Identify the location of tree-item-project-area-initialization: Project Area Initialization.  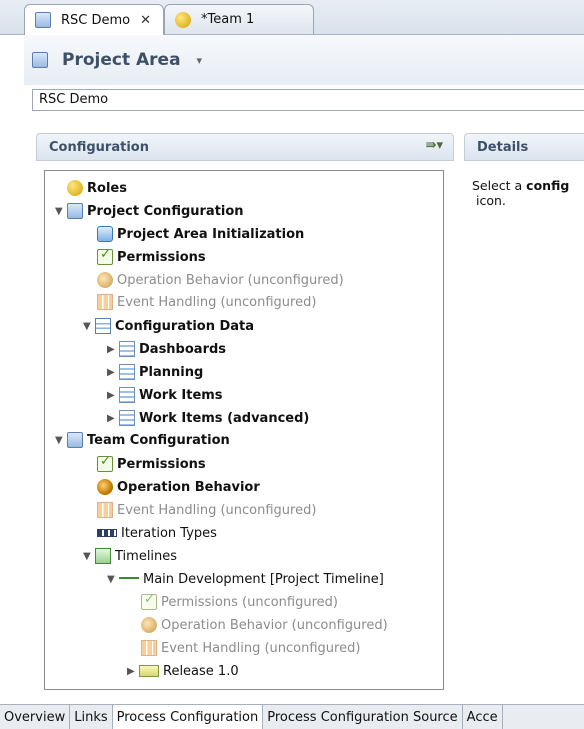
(200, 234).